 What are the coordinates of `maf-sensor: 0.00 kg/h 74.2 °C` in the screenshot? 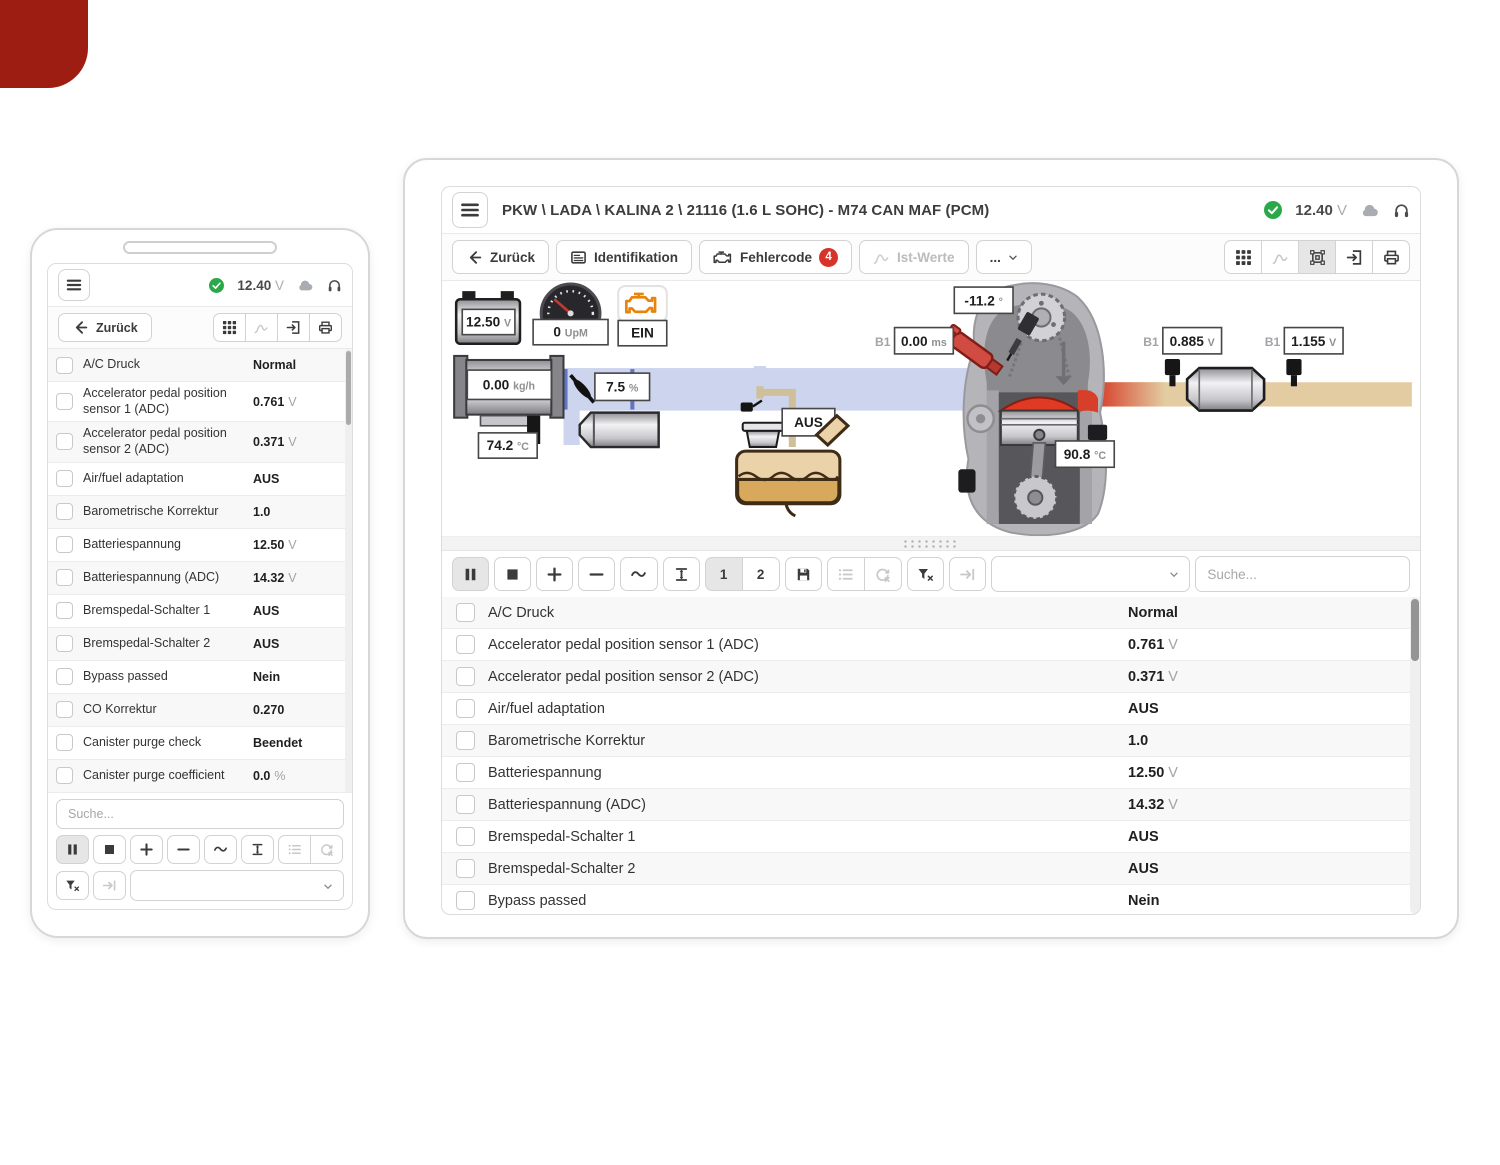 It's located at (509, 406).